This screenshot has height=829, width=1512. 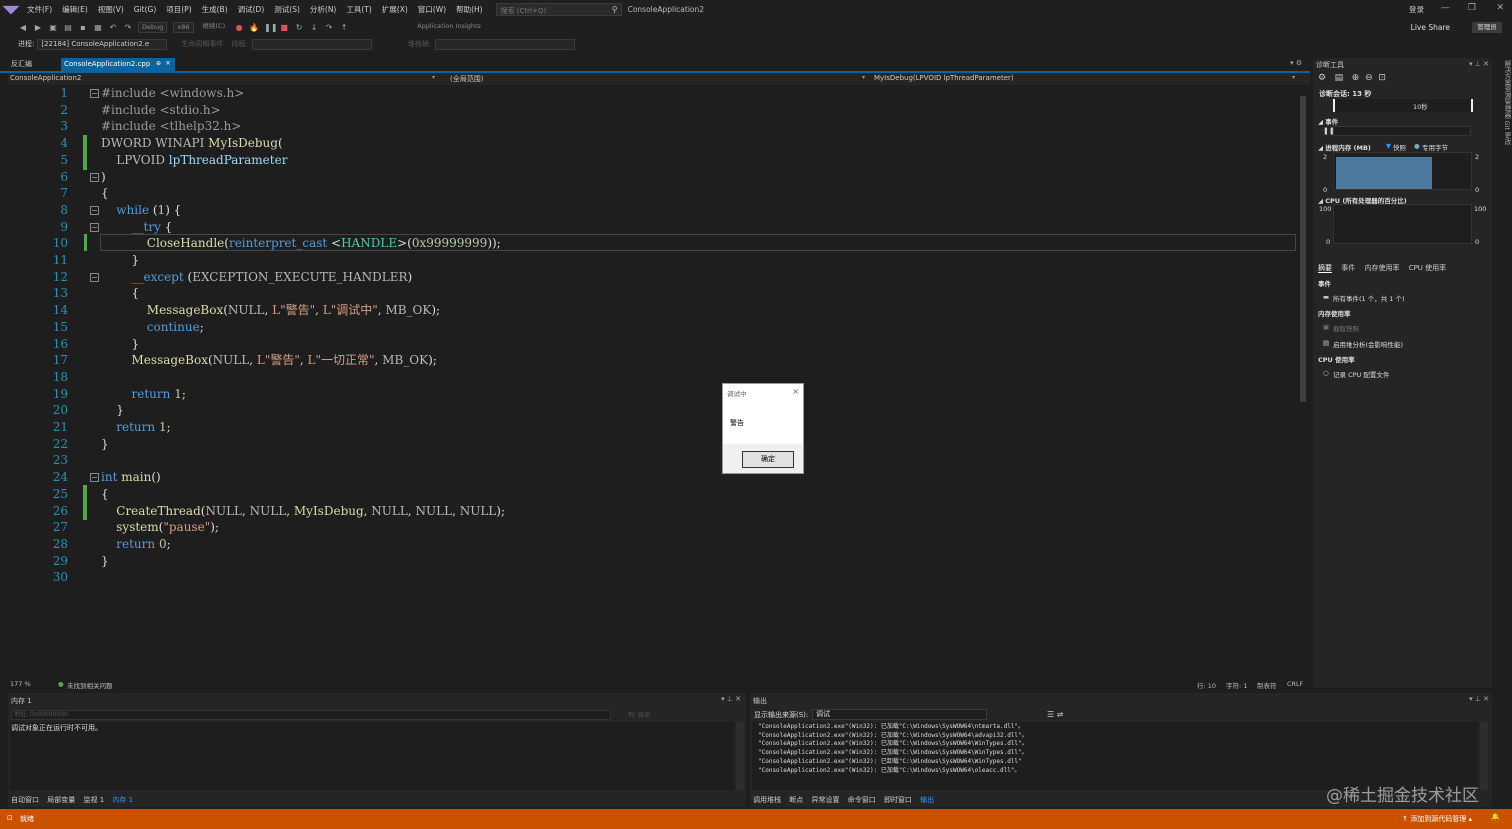 What do you see at coordinates (202, 44) in the screenshot?
I see `lifecycle-events-button: 生命周期事件` at bounding box center [202, 44].